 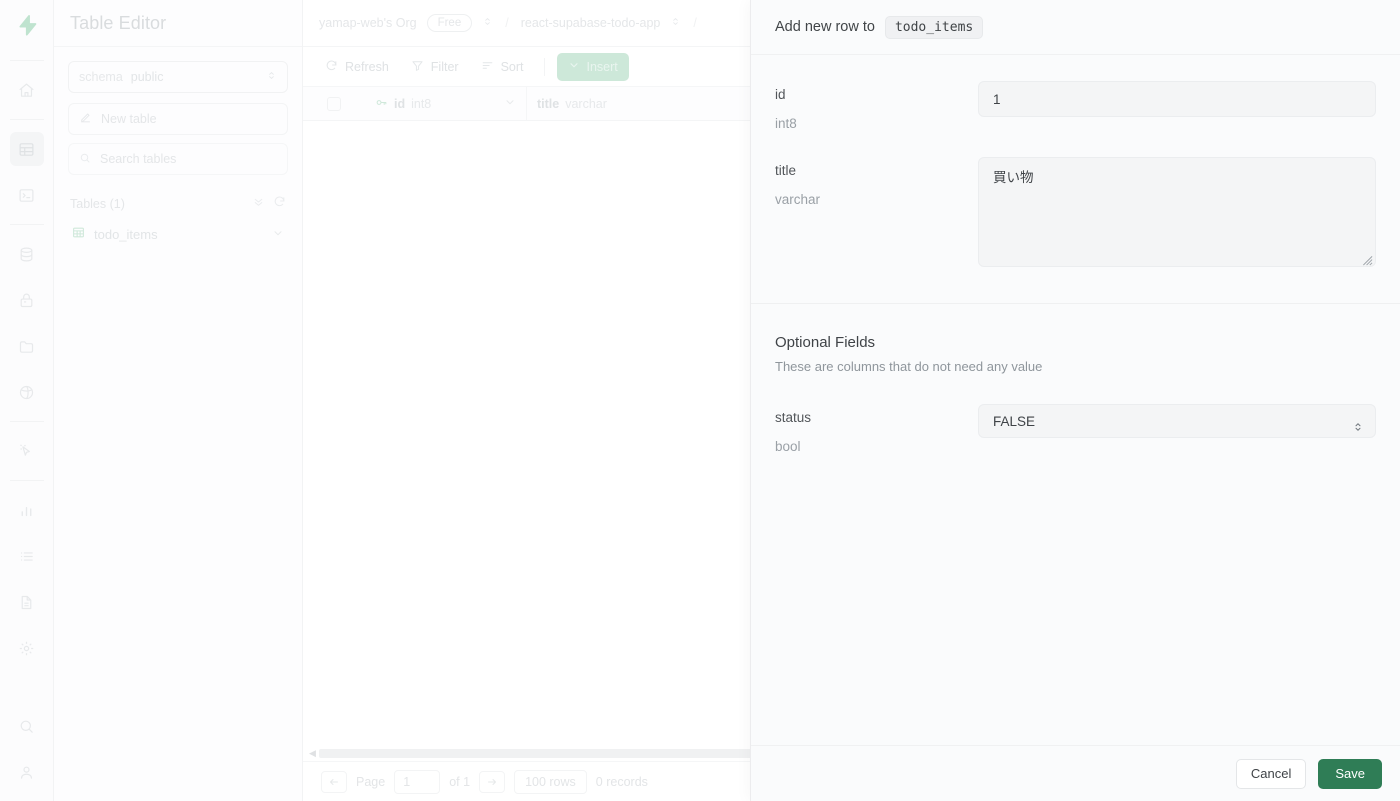 What do you see at coordinates (1075, 773) in the screenshot?
I see `panel-footer: Cancel Save` at bounding box center [1075, 773].